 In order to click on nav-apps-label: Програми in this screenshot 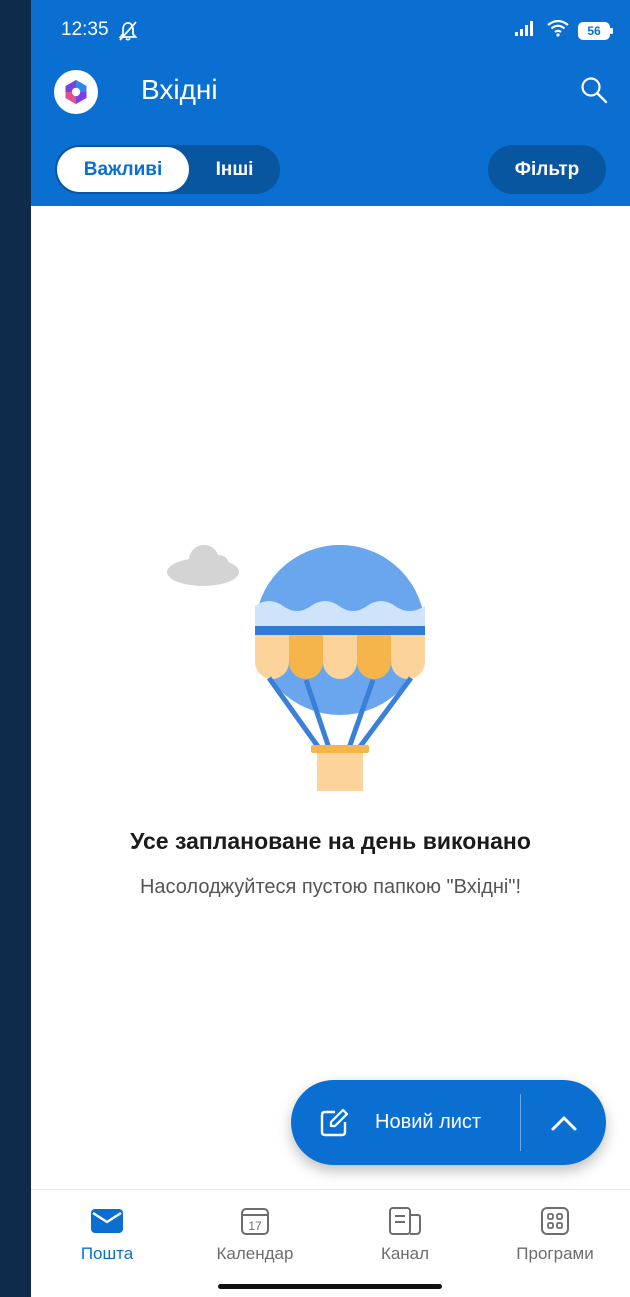, I will do `click(555, 1253)`.